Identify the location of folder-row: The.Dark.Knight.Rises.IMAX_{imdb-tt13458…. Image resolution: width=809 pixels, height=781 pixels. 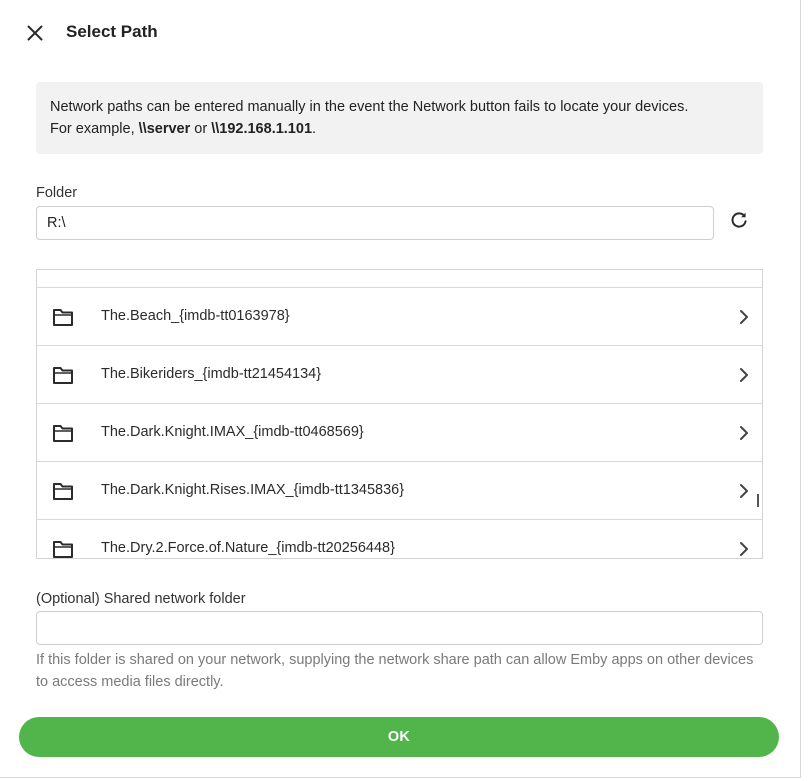
(399, 491).